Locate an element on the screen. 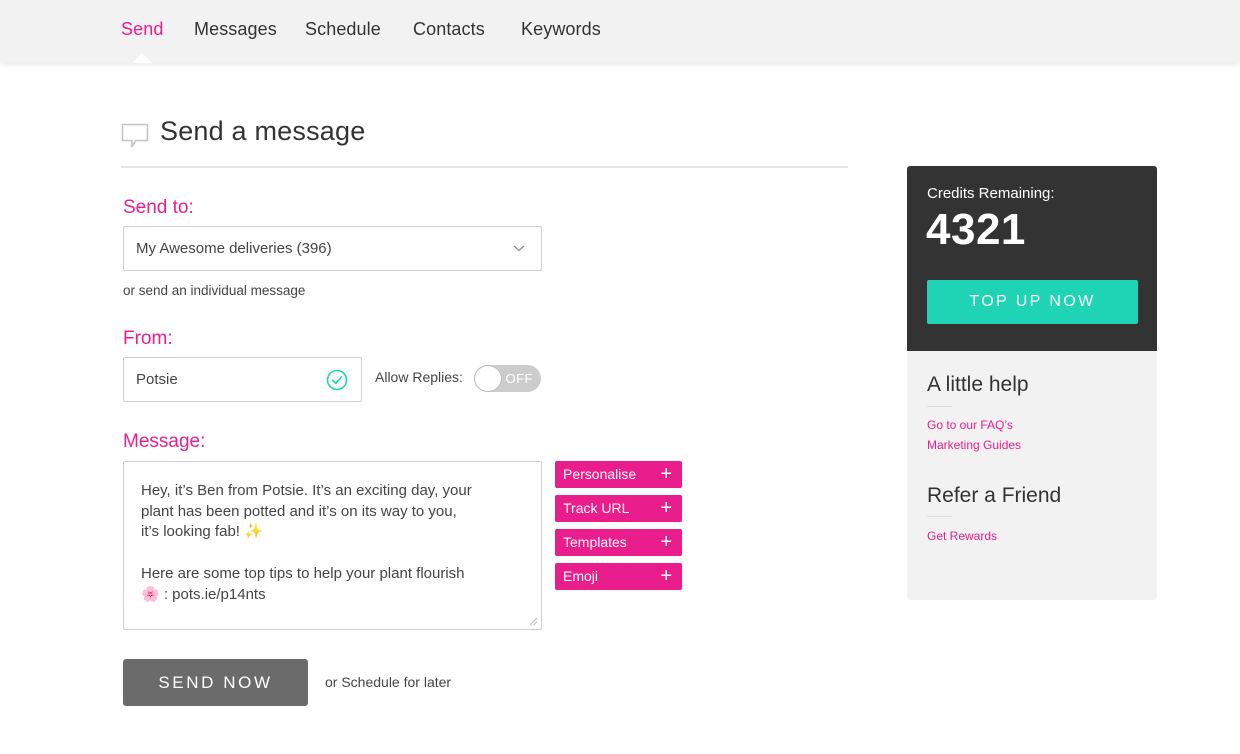 The height and width of the screenshot is (754, 1240). help-divider is located at coordinates (939, 406).